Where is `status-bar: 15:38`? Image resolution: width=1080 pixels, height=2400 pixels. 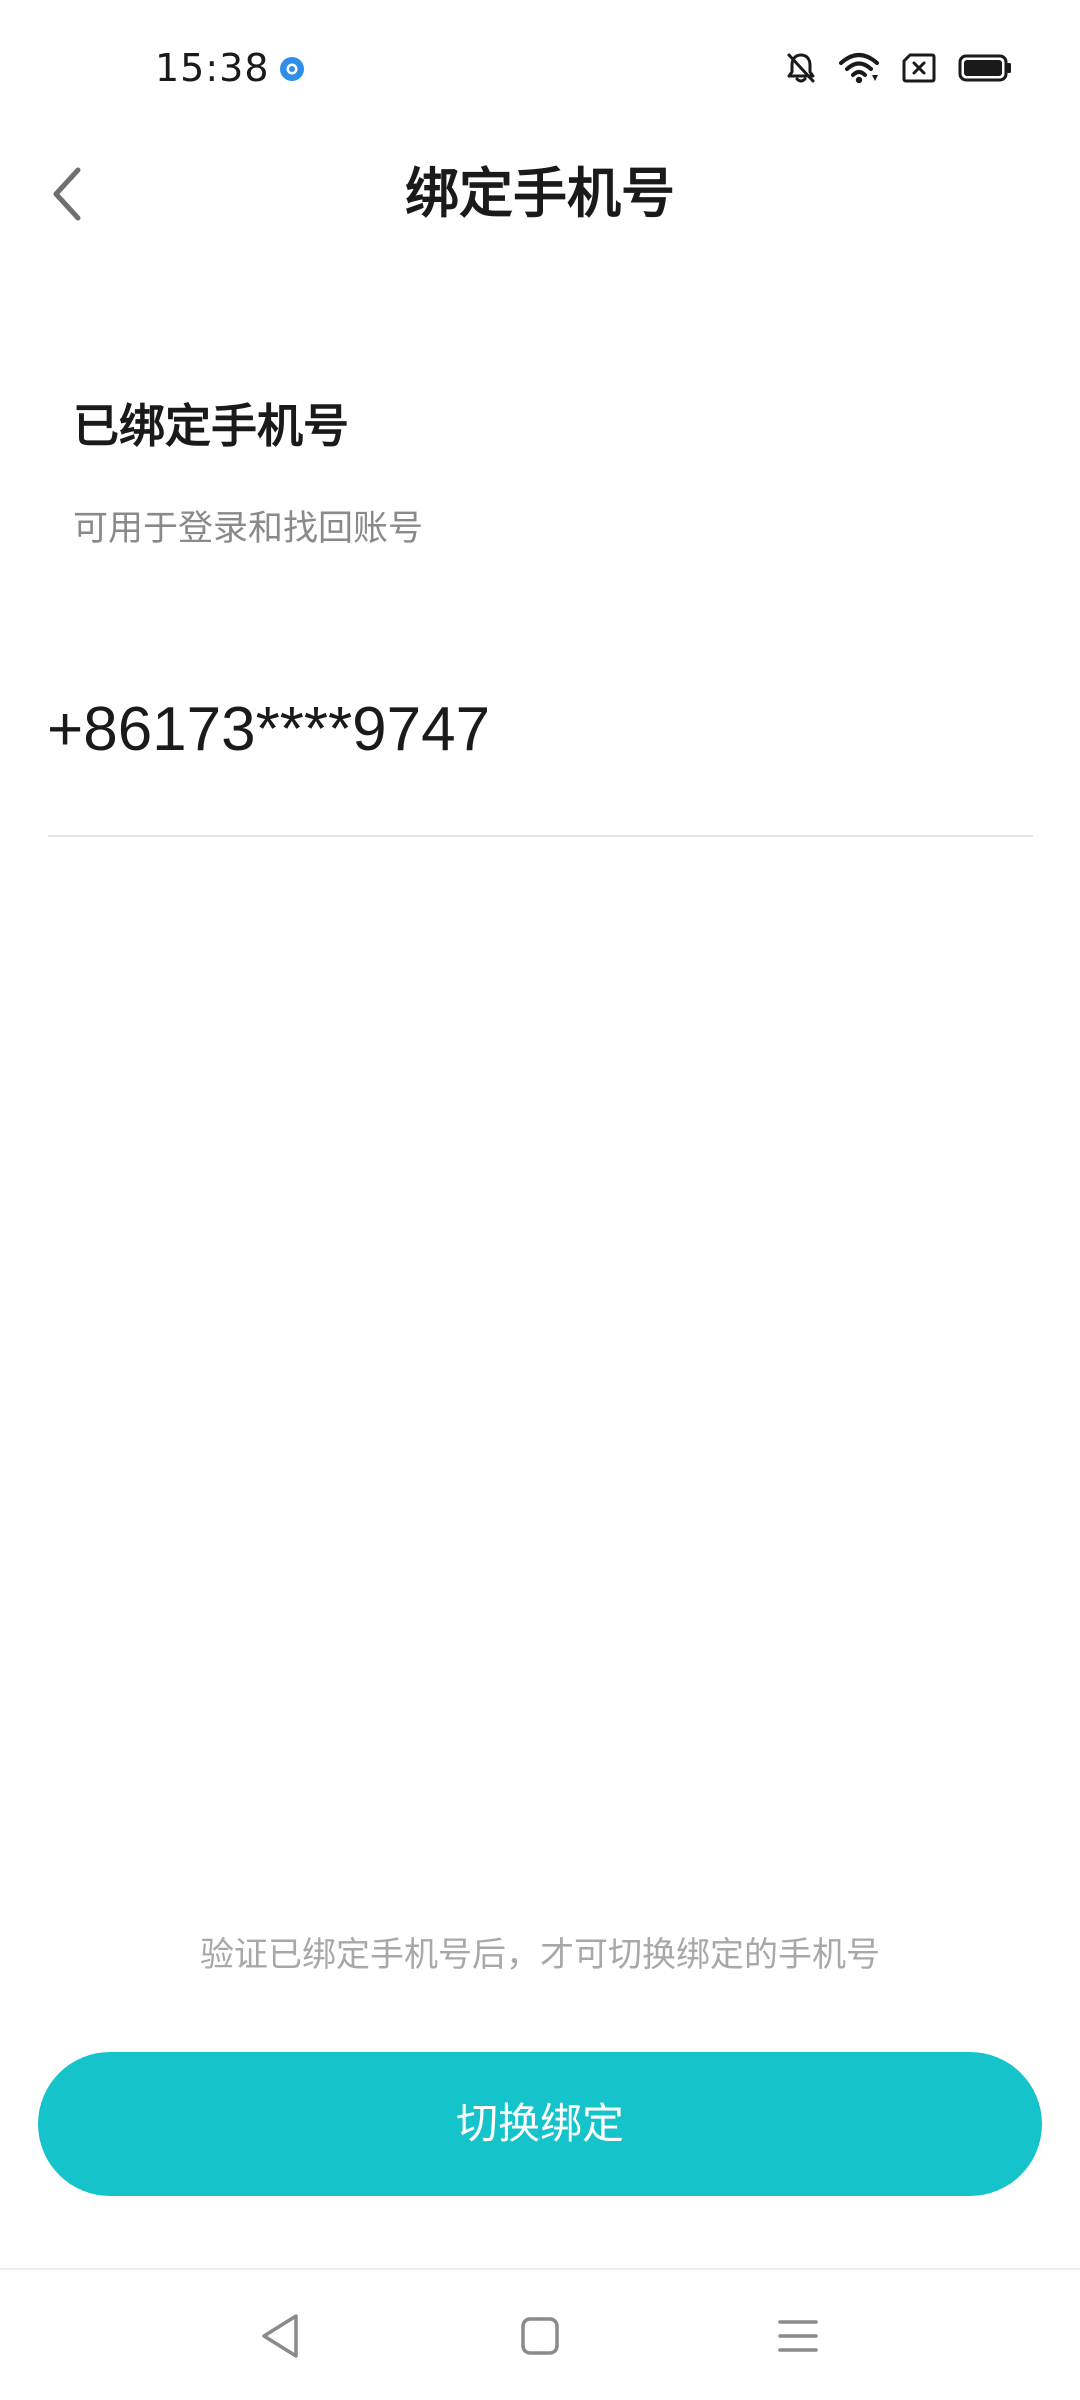
status-bar: 15:38 is located at coordinates (540, 70).